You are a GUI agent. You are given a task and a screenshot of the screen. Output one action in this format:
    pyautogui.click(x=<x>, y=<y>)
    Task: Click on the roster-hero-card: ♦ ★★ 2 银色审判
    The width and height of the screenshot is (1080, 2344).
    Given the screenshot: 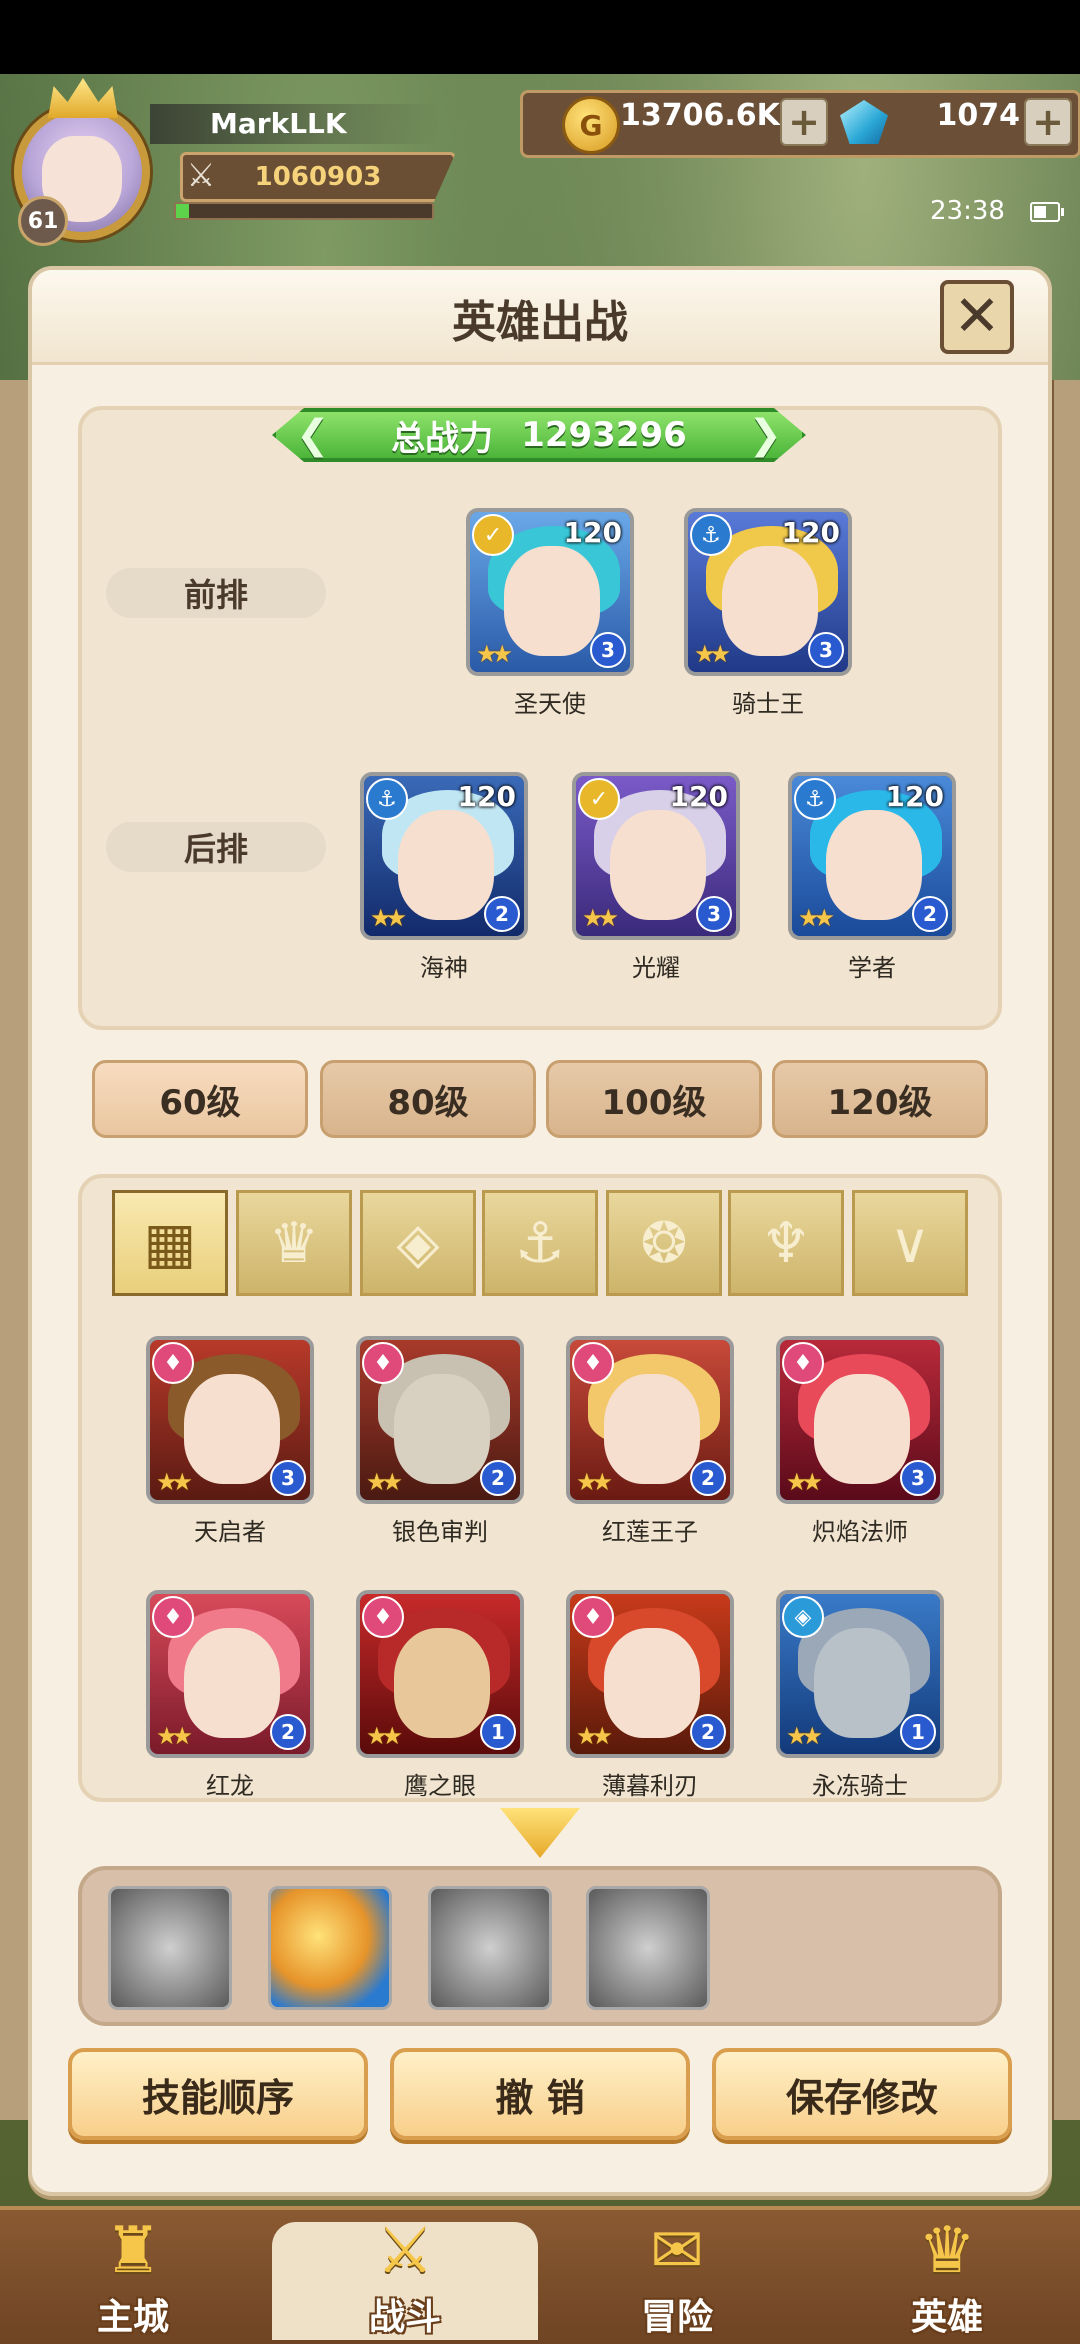 What is the action you would take?
    pyautogui.click(x=440, y=1441)
    